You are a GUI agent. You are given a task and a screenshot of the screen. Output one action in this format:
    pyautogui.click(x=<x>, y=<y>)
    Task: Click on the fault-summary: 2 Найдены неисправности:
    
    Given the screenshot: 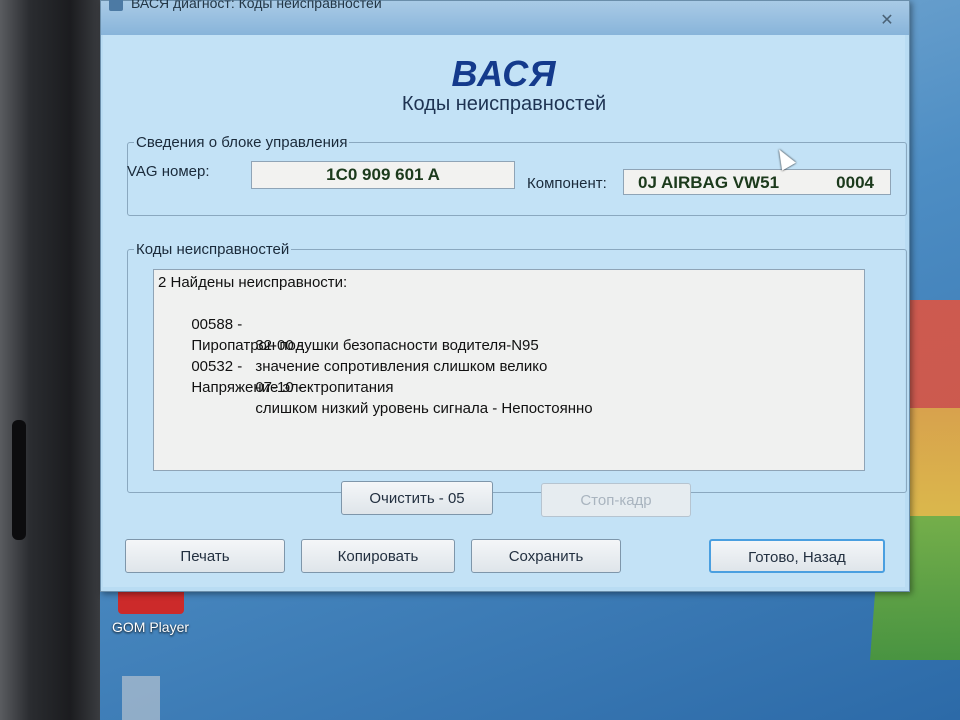 What is the action you would take?
    pyautogui.click(x=253, y=282)
    